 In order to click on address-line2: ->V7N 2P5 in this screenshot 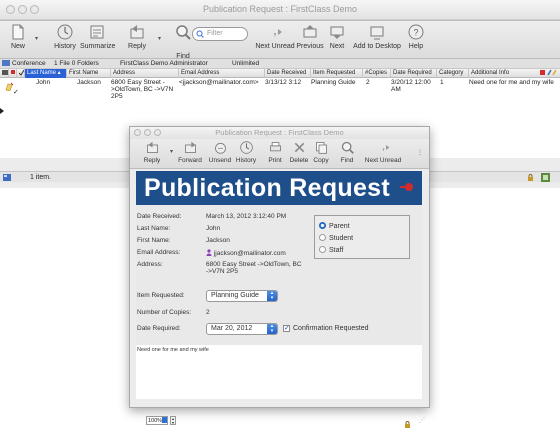, I will do `click(222, 272)`.